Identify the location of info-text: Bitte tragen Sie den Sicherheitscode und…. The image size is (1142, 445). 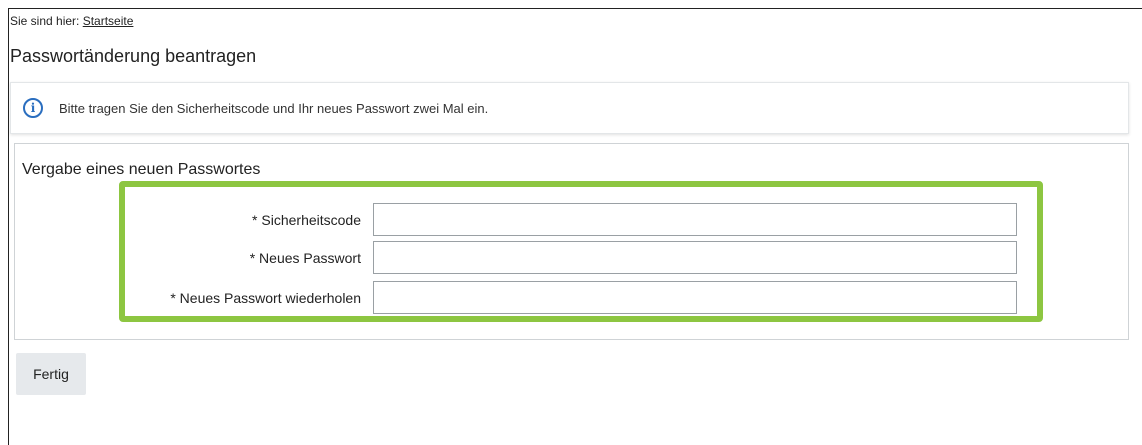
(274, 108).